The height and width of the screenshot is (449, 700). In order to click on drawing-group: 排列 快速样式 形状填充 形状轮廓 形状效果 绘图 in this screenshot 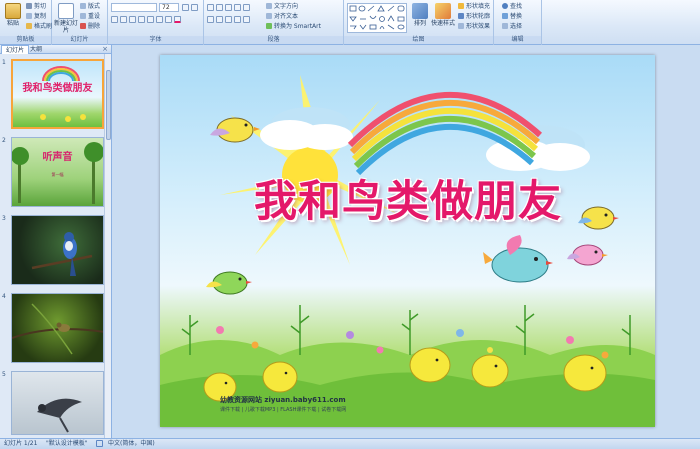, I will do `click(419, 22)`.